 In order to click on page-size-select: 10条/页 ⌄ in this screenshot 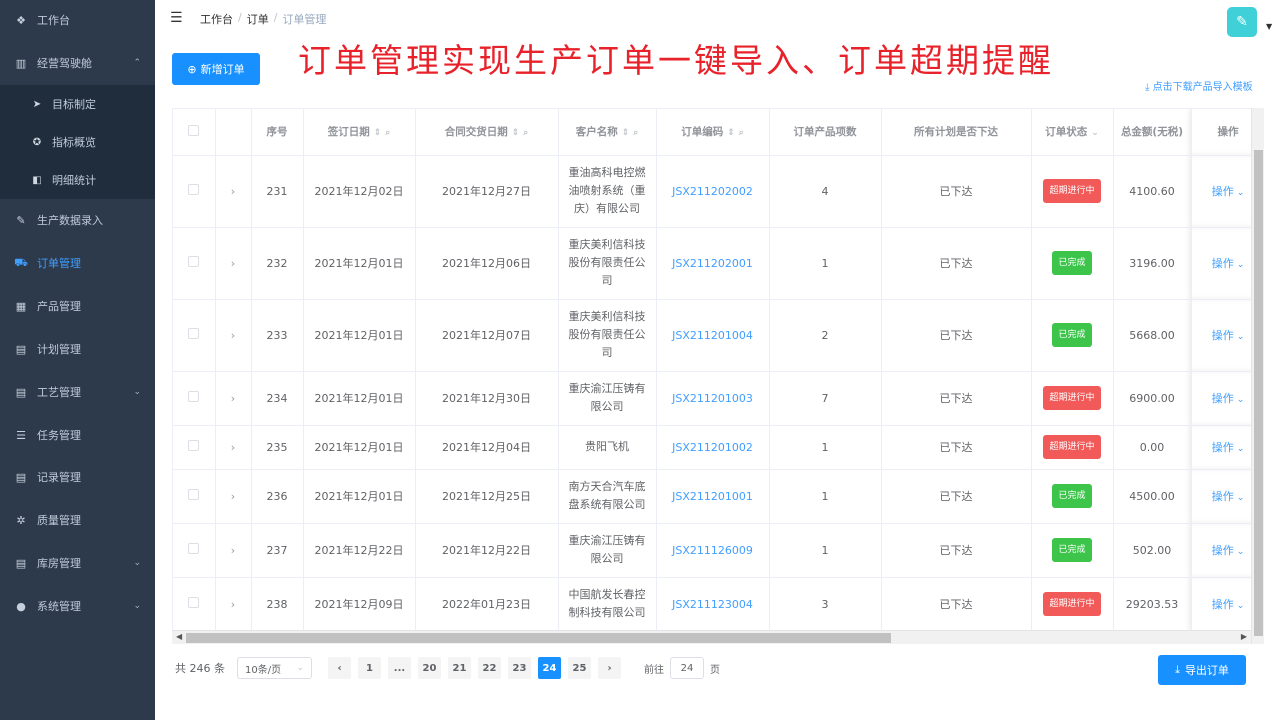, I will do `click(274, 668)`.